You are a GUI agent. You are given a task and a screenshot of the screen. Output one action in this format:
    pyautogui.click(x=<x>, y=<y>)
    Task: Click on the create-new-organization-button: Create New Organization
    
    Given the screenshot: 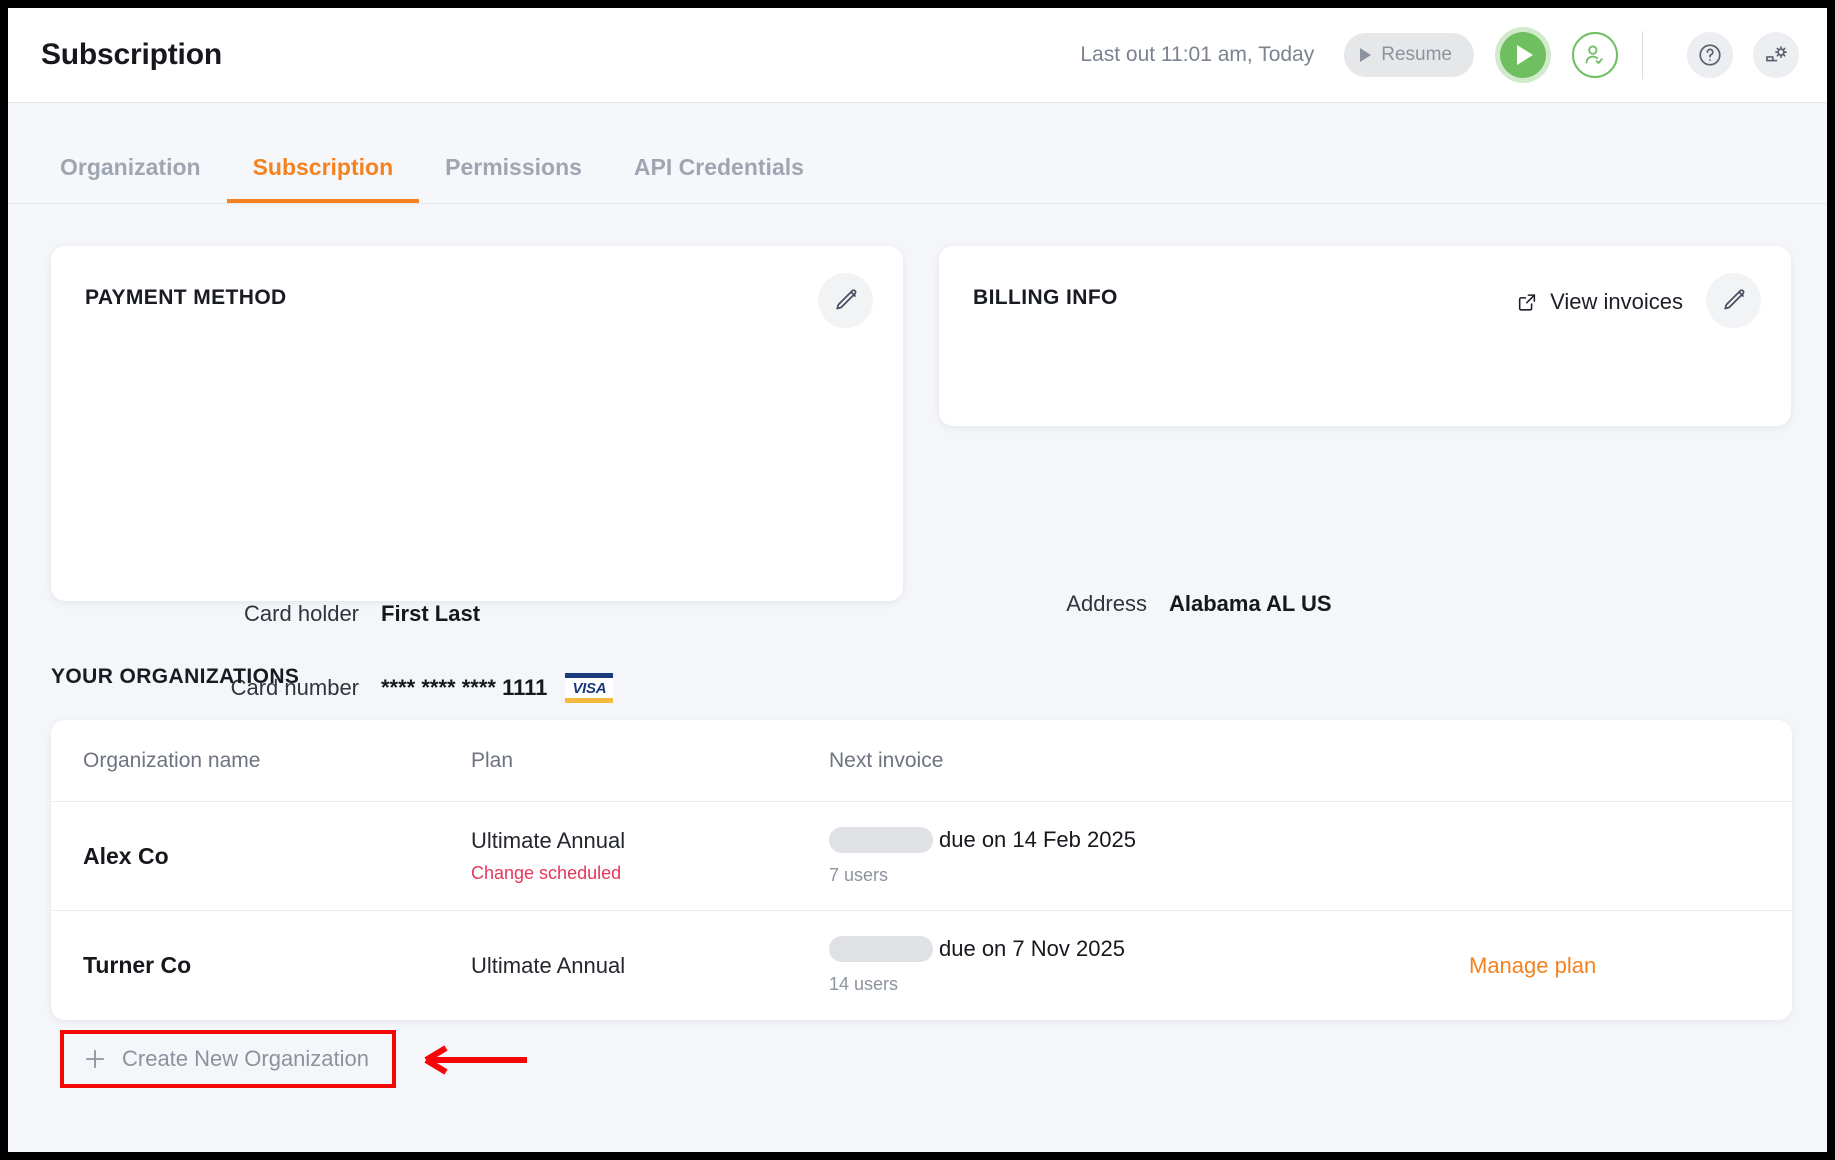 What is the action you would take?
    pyautogui.click(x=228, y=1059)
    